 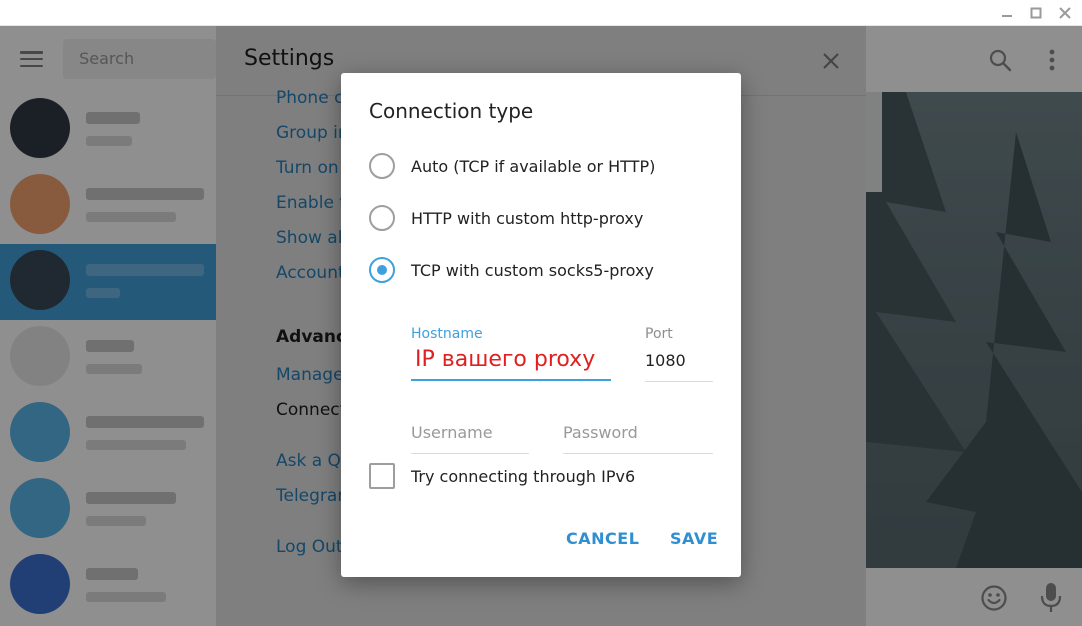 I want to click on minimize-icon, so click(x=1007, y=16).